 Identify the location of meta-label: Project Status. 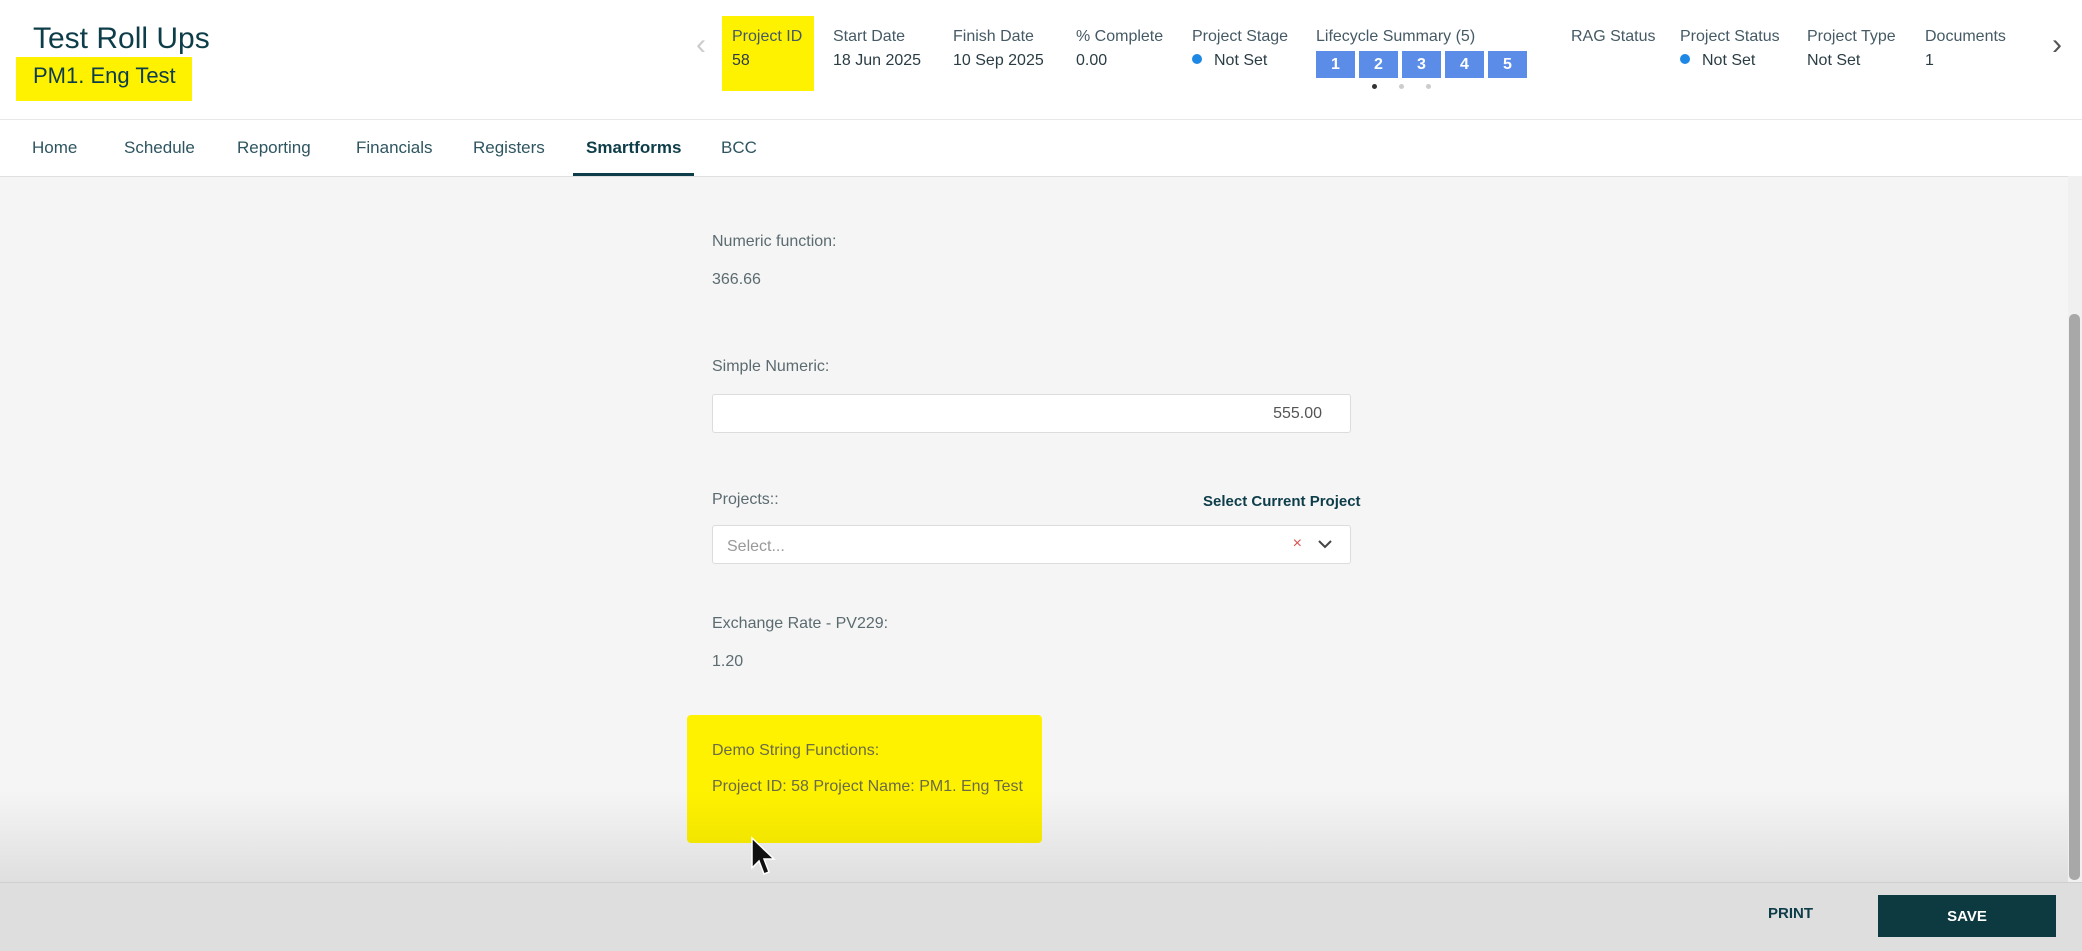
(1730, 36).